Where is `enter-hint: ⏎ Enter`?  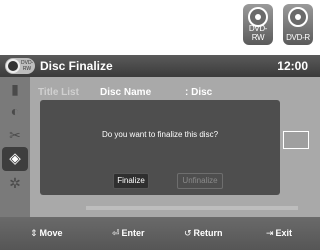
enter-hint: ⏎ Enter is located at coordinates (128, 233).